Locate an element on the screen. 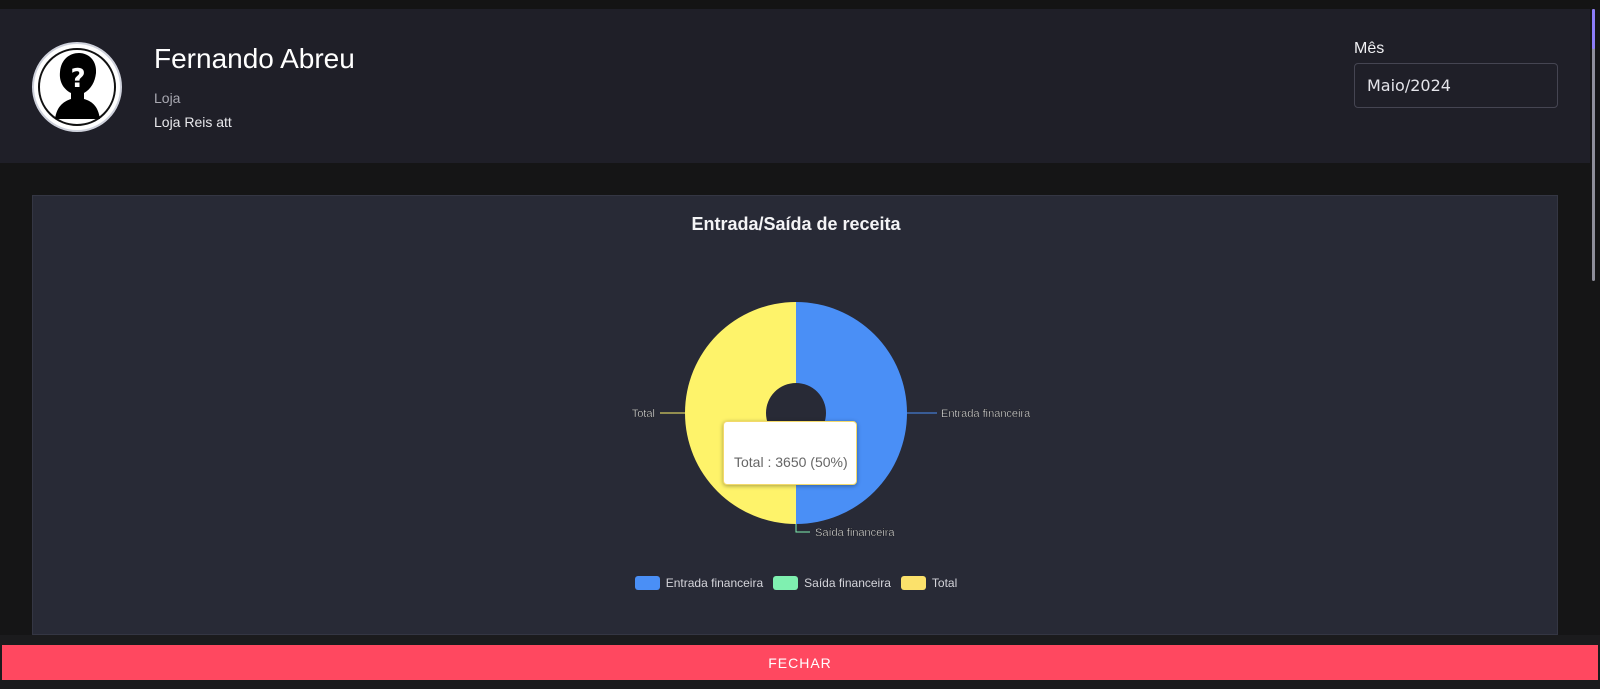 The image size is (1600, 689). legend-item-entrada-financeira: Entrada financeira is located at coordinates (699, 583).